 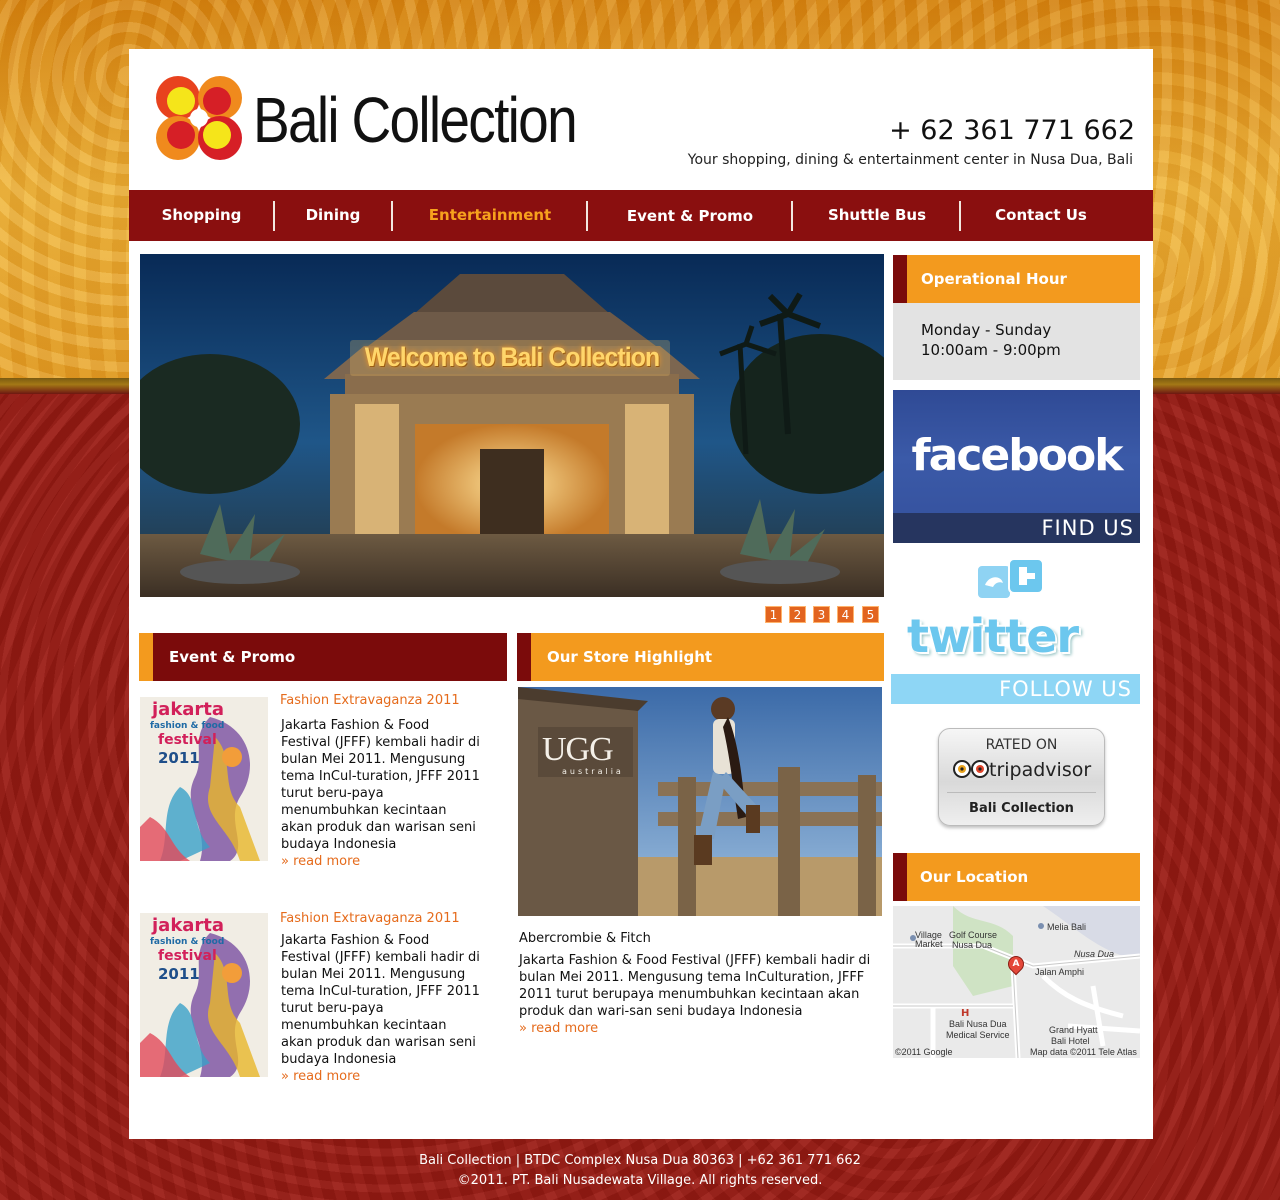 What do you see at coordinates (700, 801) in the screenshot?
I see `store-highlight-image: UGG australia` at bounding box center [700, 801].